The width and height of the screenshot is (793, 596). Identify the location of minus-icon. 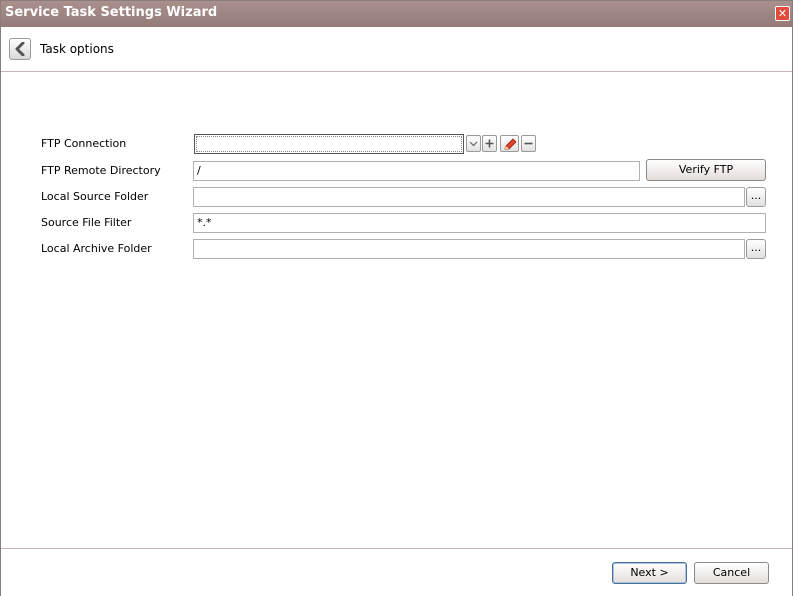
(528, 143).